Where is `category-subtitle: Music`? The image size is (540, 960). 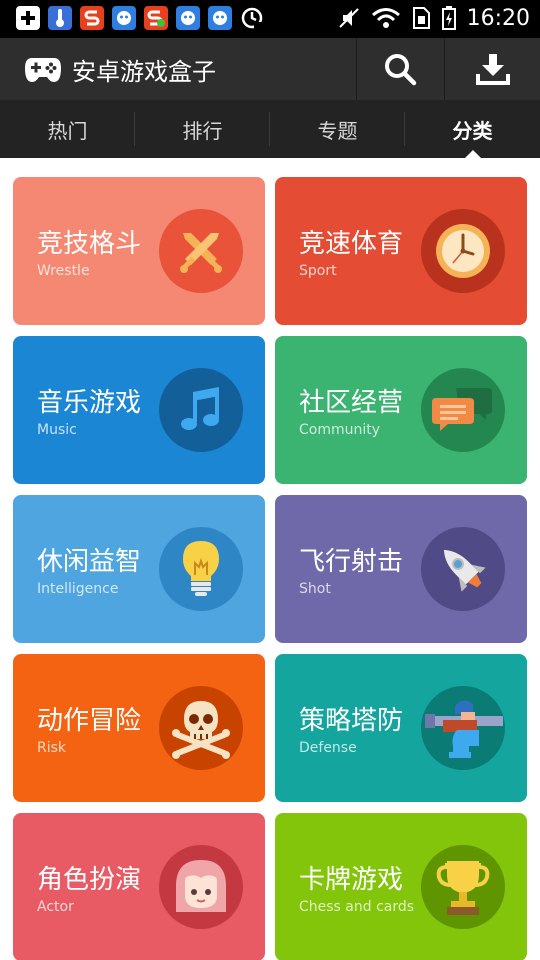
category-subtitle: Music is located at coordinates (57, 430).